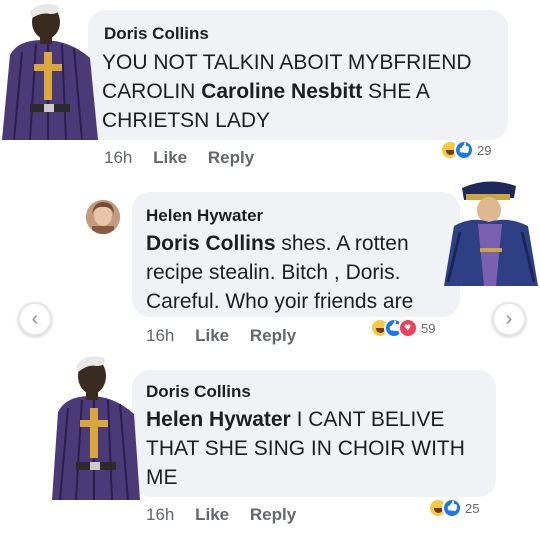 This screenshot has width=540, height=534. Describe the element at coordinates (281, 91) in the screenshot. I see `mention-caroline-nesbitt: Caroline Nesbitt` at that location.